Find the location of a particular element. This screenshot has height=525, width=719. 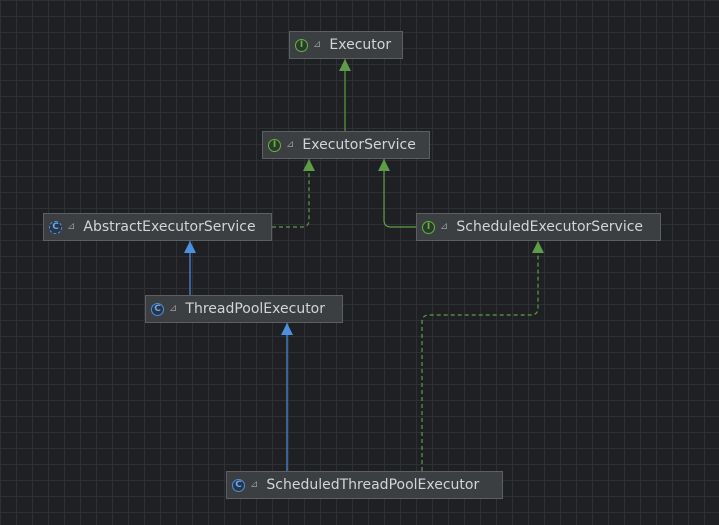

node-thread-pool-executor: C ⊿ ThreadPoolExecutor is located at coordinates (244, 309).